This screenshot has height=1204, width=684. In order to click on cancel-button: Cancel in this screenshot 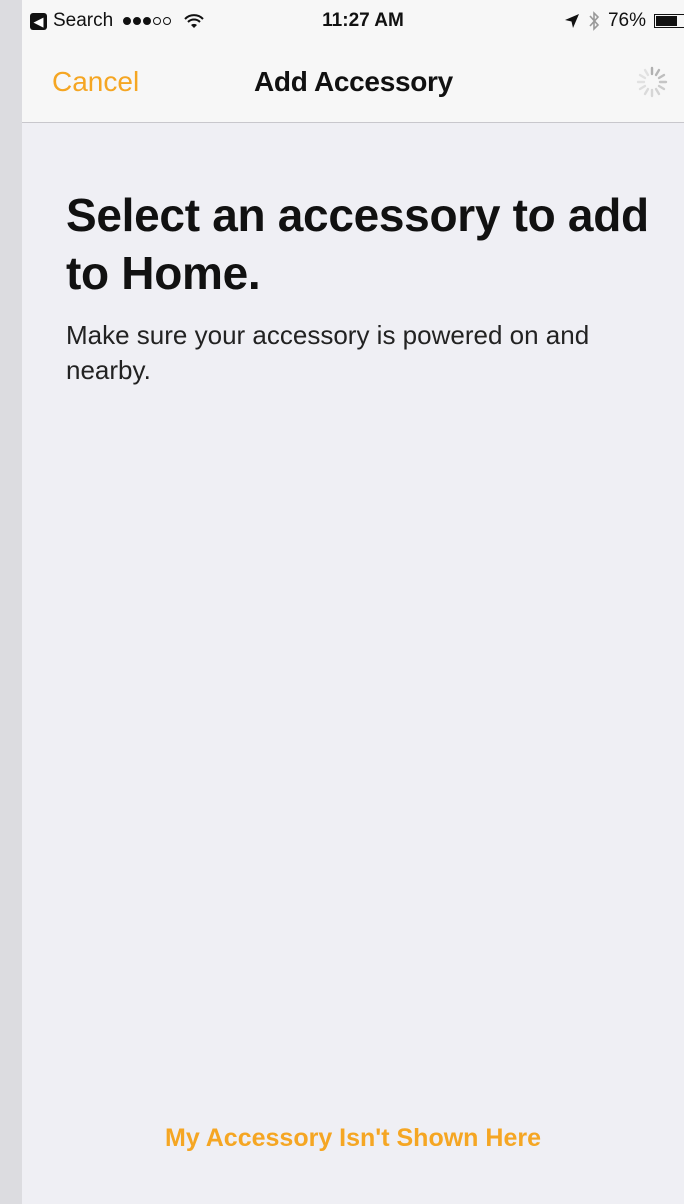, I will do `click(95, 82)`.